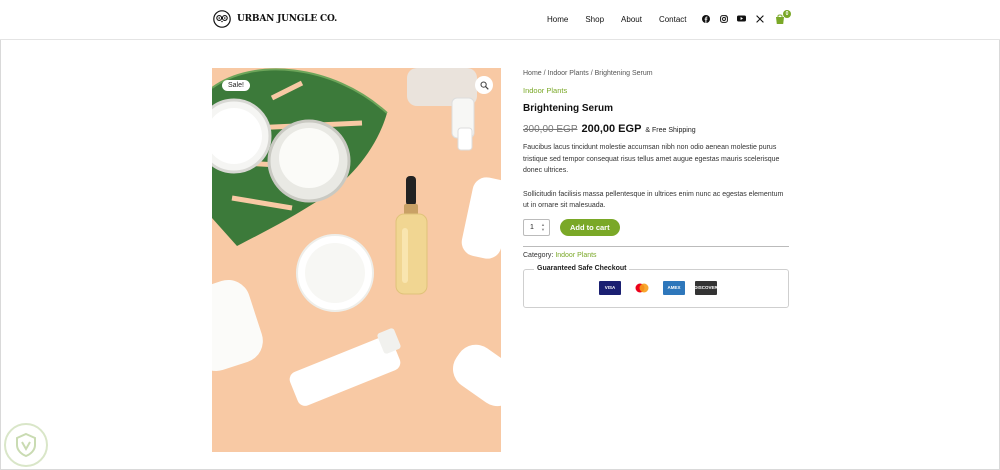 The image size is (1000, 470). Describe the element at coordinates (674, 287) in the screenshot. I see `amex-card-icon: AMEX` at that location.